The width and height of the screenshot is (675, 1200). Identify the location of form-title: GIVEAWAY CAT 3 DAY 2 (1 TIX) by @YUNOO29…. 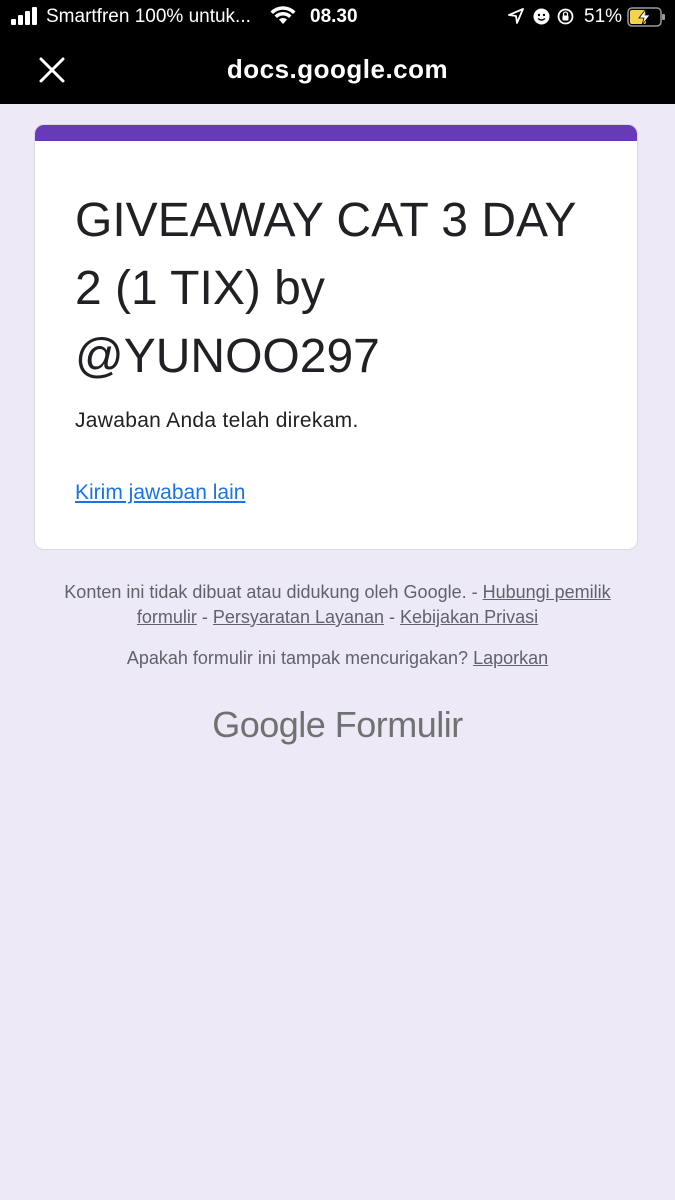
(325, 288).